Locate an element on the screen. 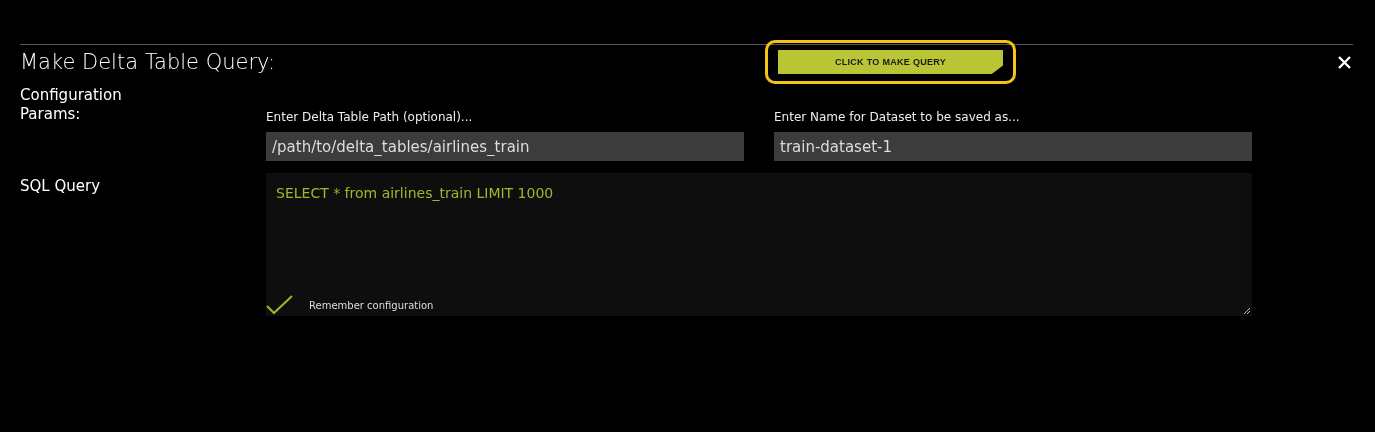  resize-handle-icon is located at coordinates (1247, 311).